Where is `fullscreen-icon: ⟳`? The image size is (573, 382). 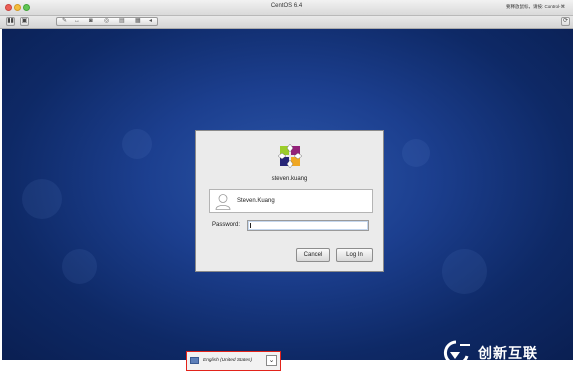 fullscreen-icon: ⟳ is located at coordinates (565, 21).